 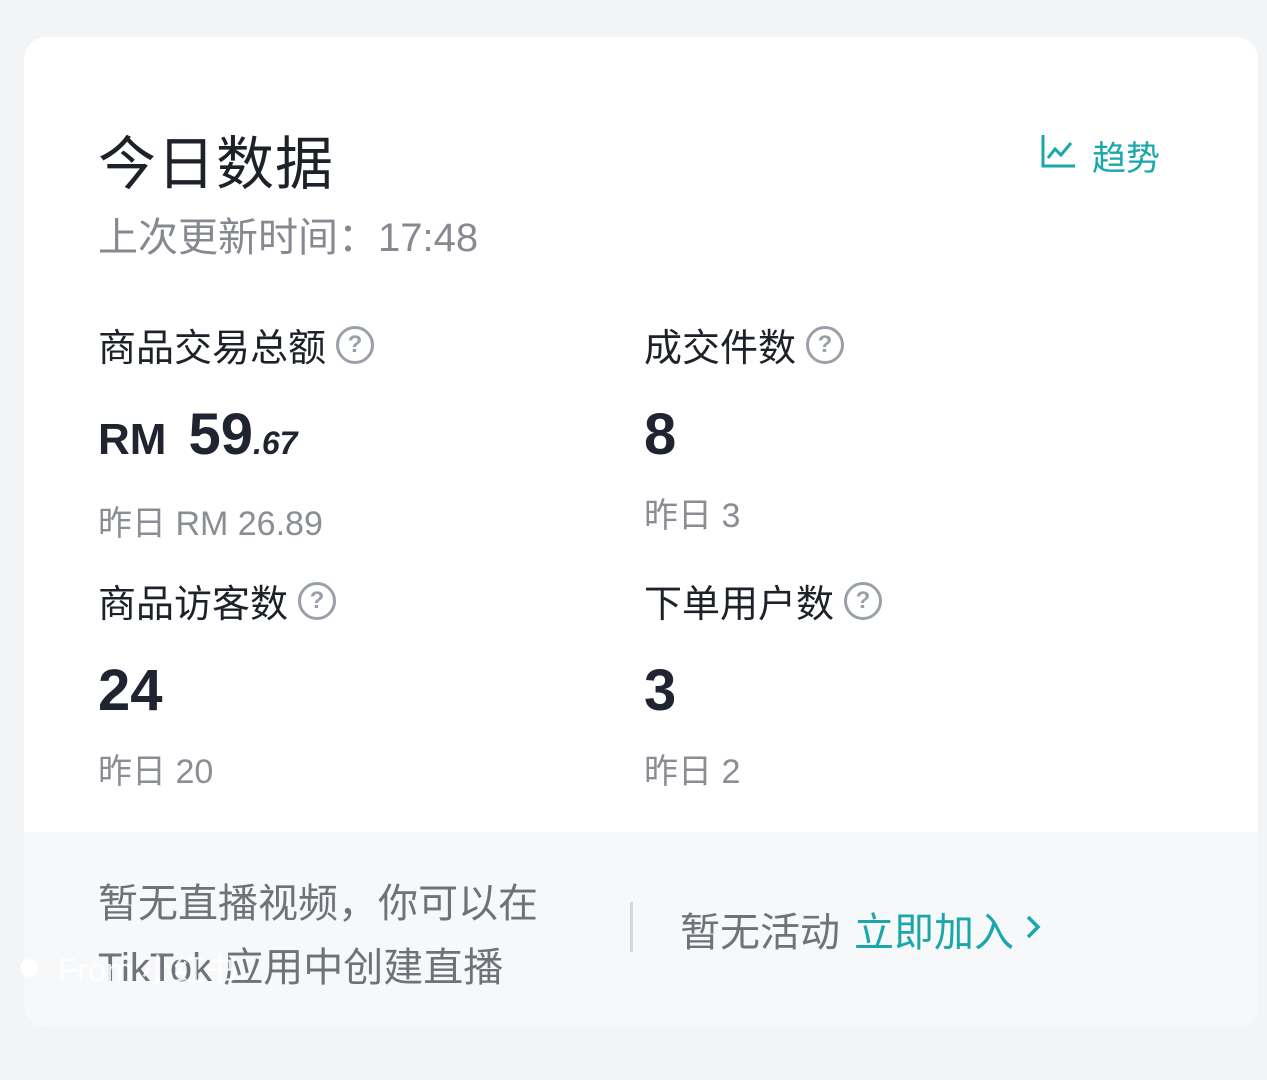 What do you see at coordinates (904, 432) in the screenshot?
I see `metric-orders: 成交件数 ? 8 昨日 3` at bounding box center [904, 432].